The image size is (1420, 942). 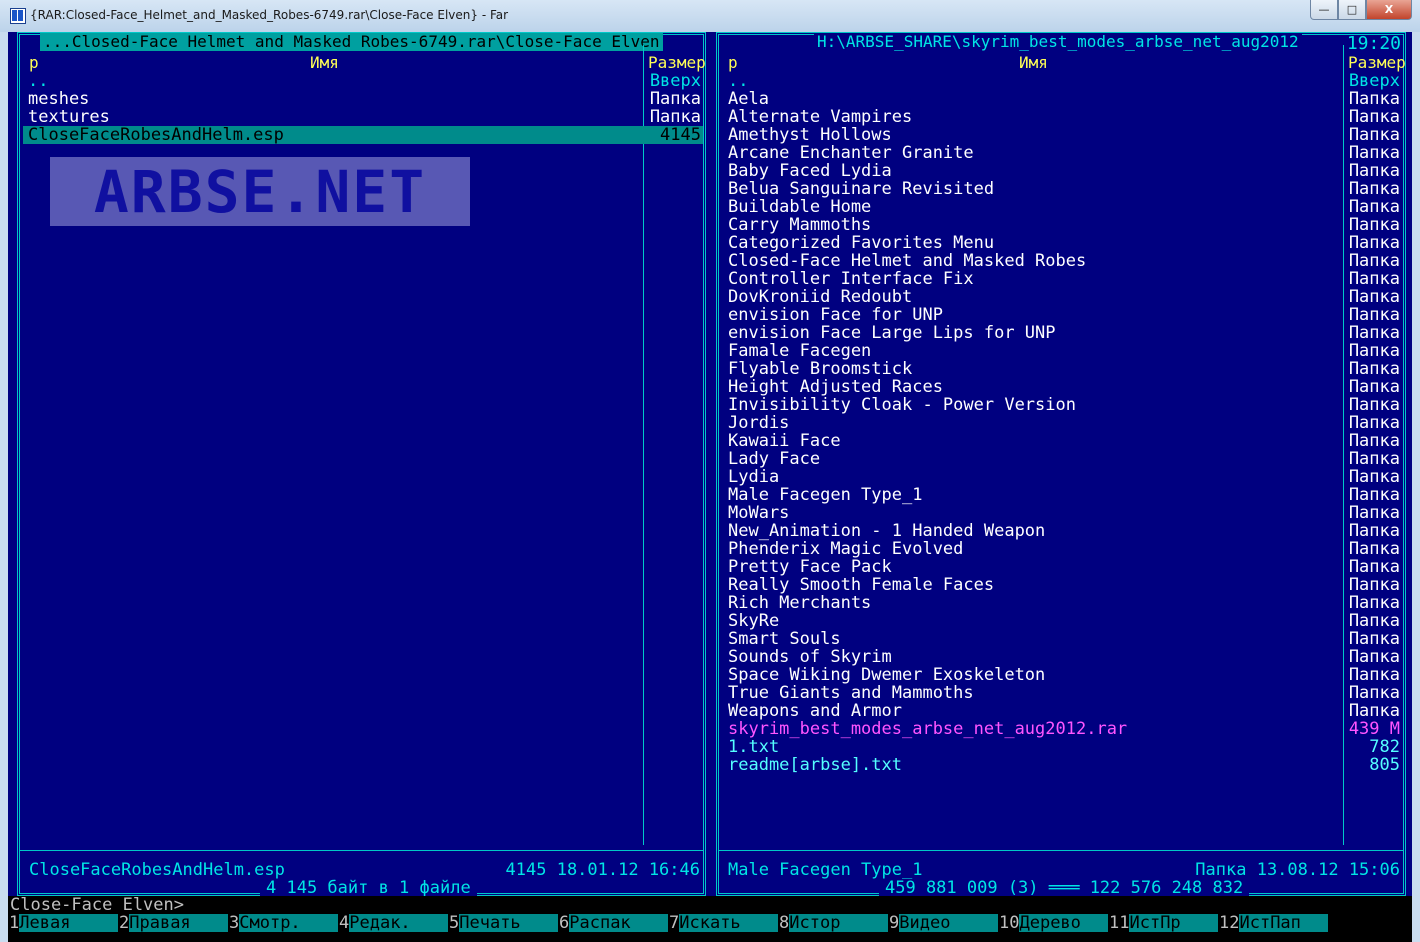 I want to click on right-file-row: Space Wiking Dwemer Exoskeleton Папка, so click(x=1062, y=675).